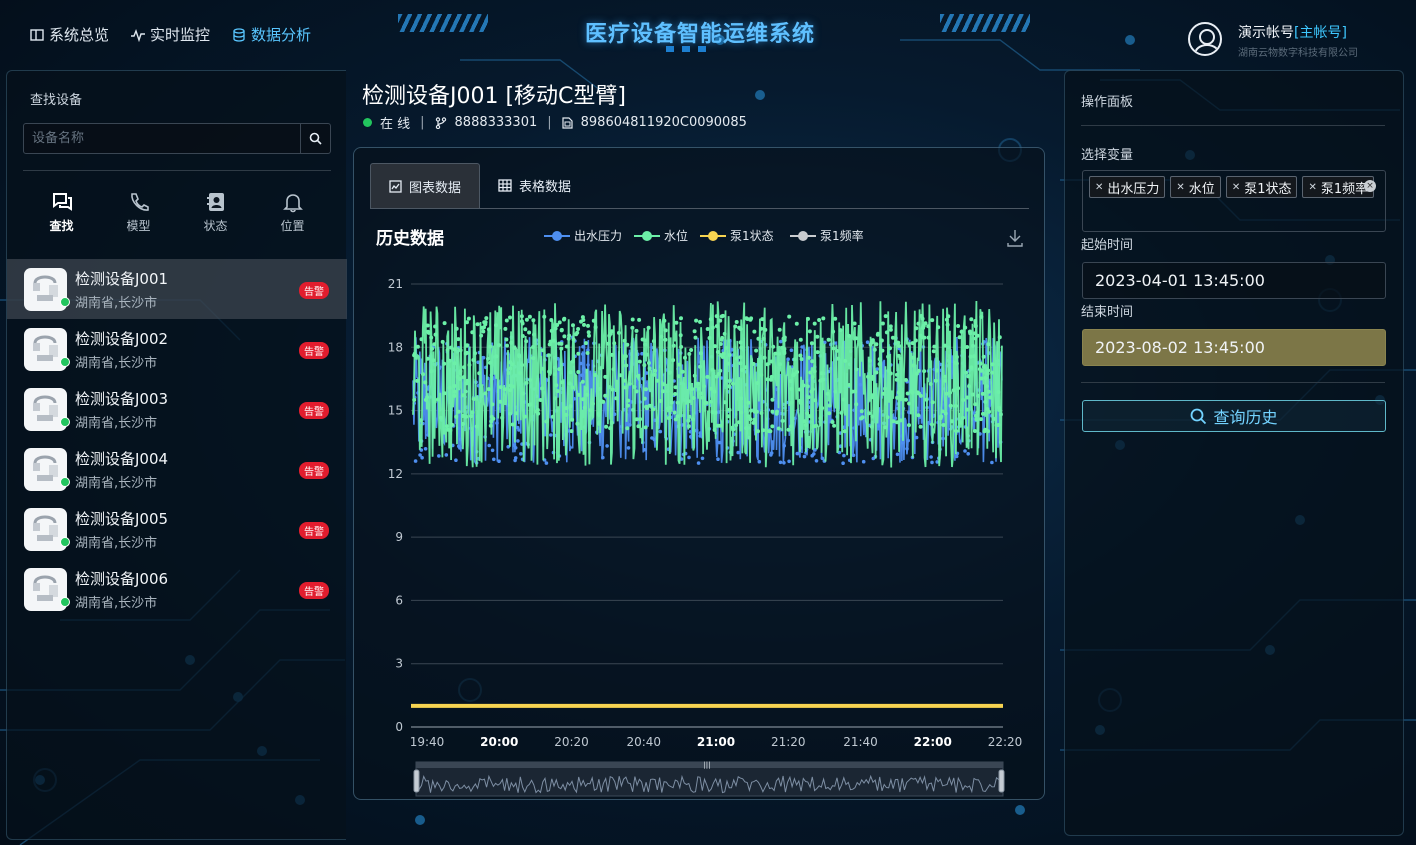  I want to click on y-tick-label: 6, so click(399, 600).